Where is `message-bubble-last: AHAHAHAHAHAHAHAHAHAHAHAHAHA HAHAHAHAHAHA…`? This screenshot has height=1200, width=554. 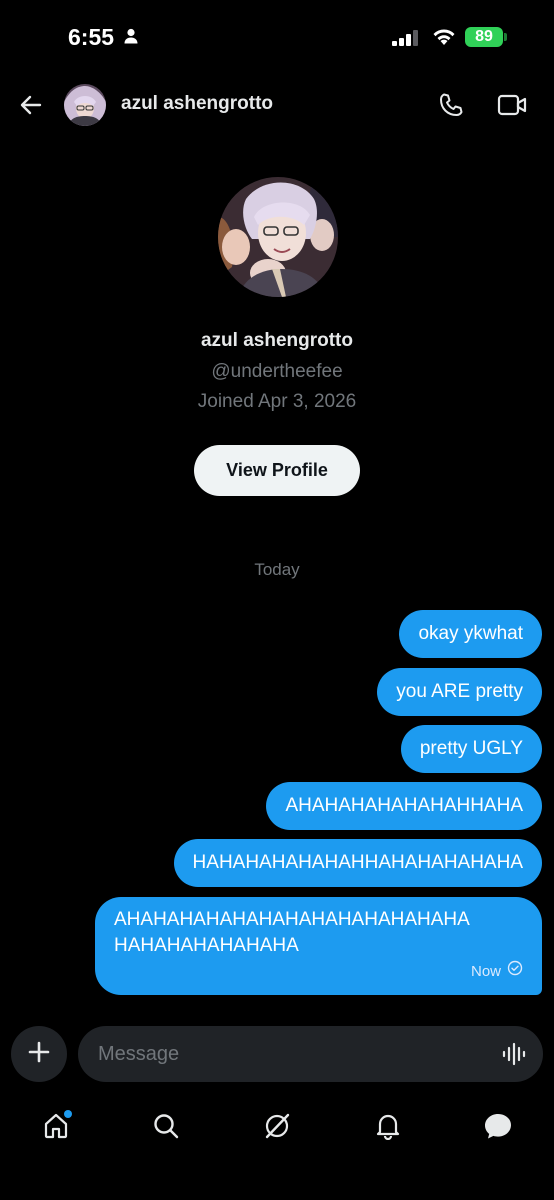
message-bubble-last: AHAHAHAHAHAHAHAHAHAHAHAHAHA HAHAHAHAHAHA… is located at coordinates (318, 946).